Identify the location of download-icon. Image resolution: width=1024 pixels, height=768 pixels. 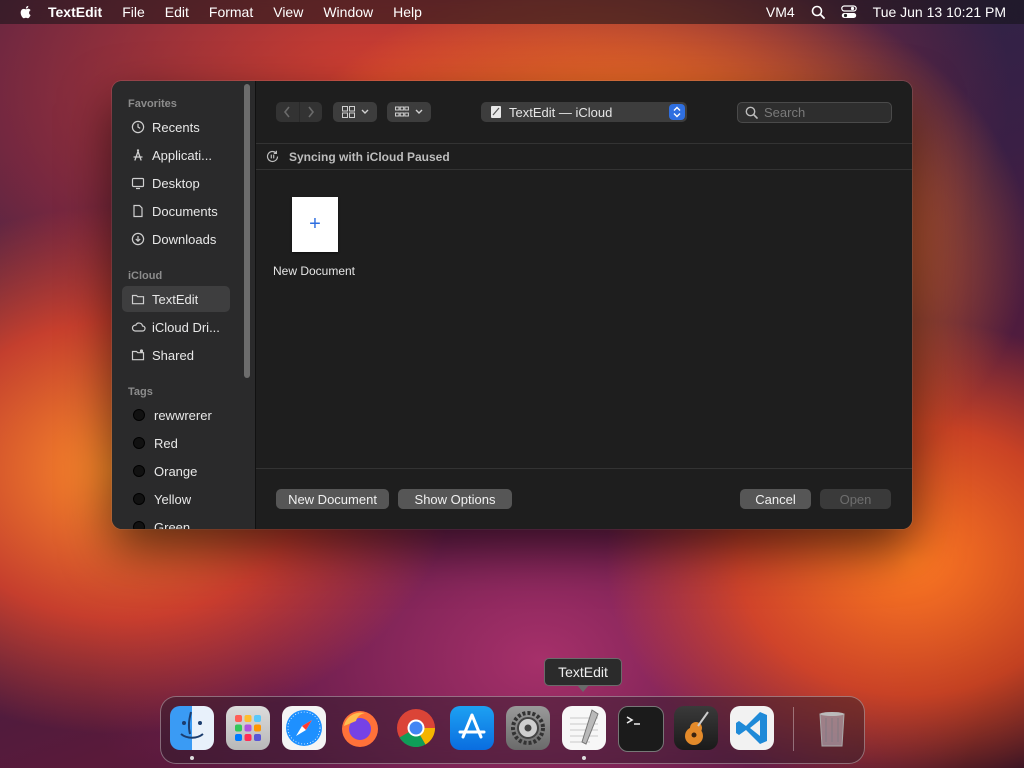
(138, 239).